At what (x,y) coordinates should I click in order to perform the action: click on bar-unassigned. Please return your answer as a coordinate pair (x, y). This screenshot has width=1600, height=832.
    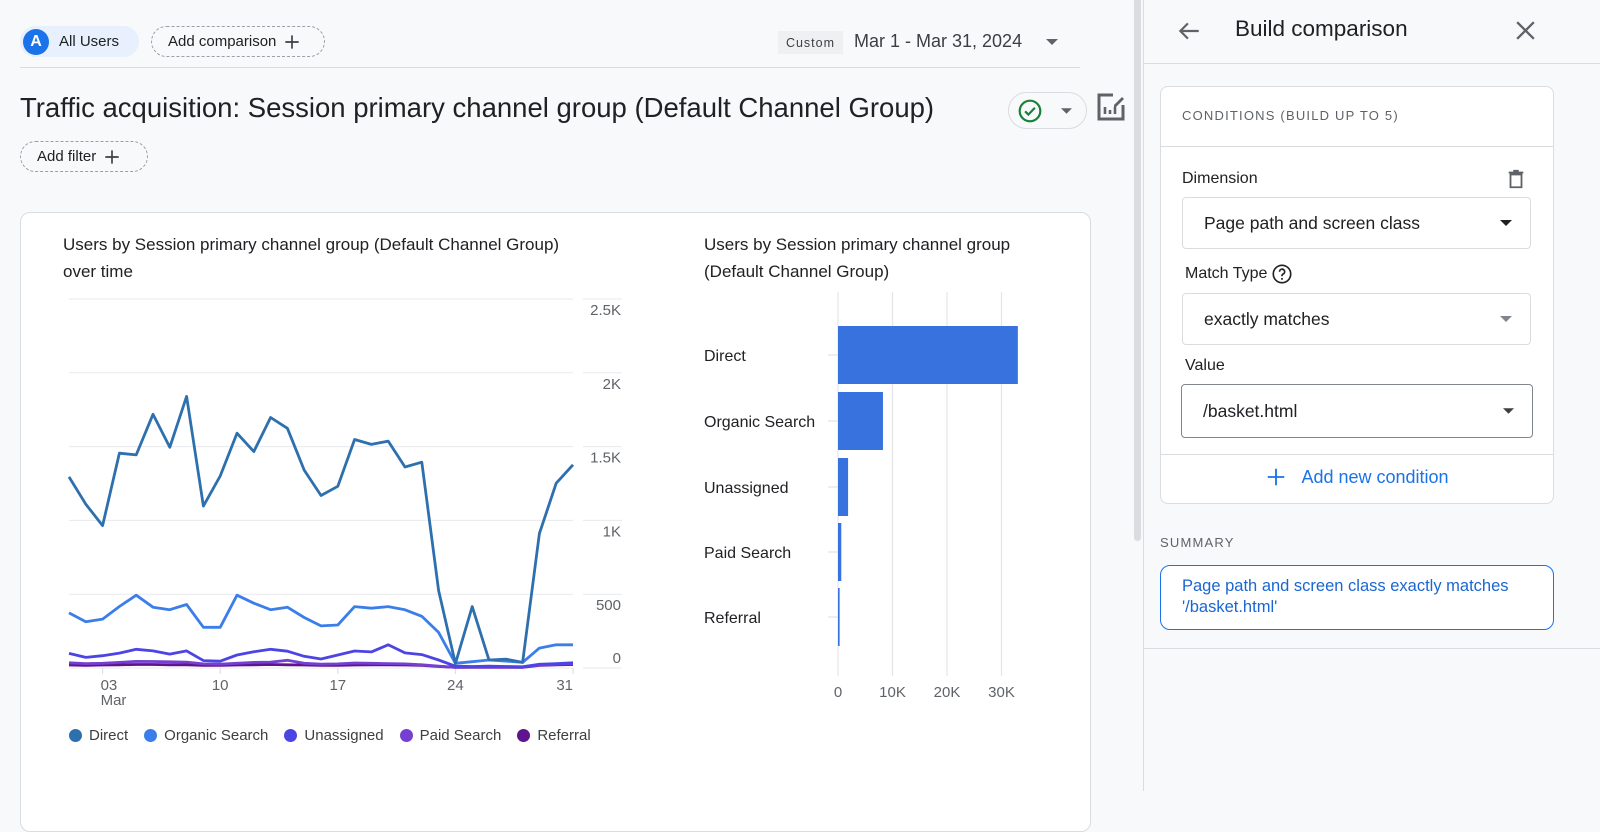
    Looking at the image, I should click on (843, 487).